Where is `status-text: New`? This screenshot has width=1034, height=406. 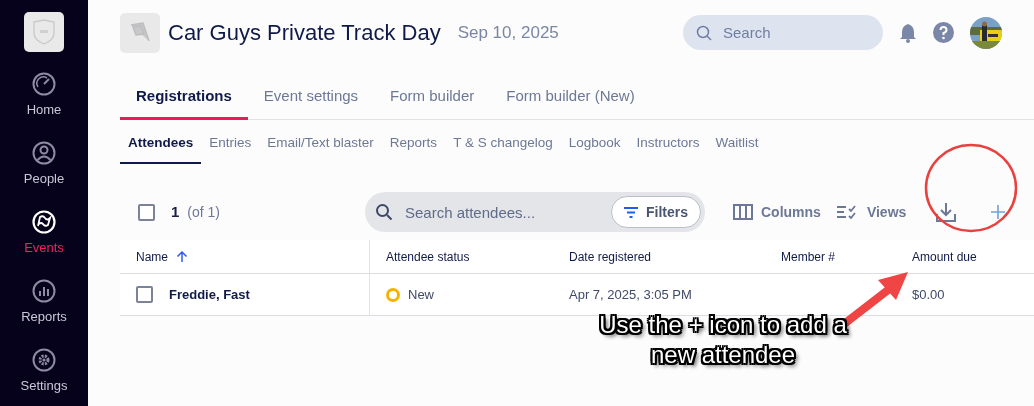 status-text: New is located at coordinates (421, 295).